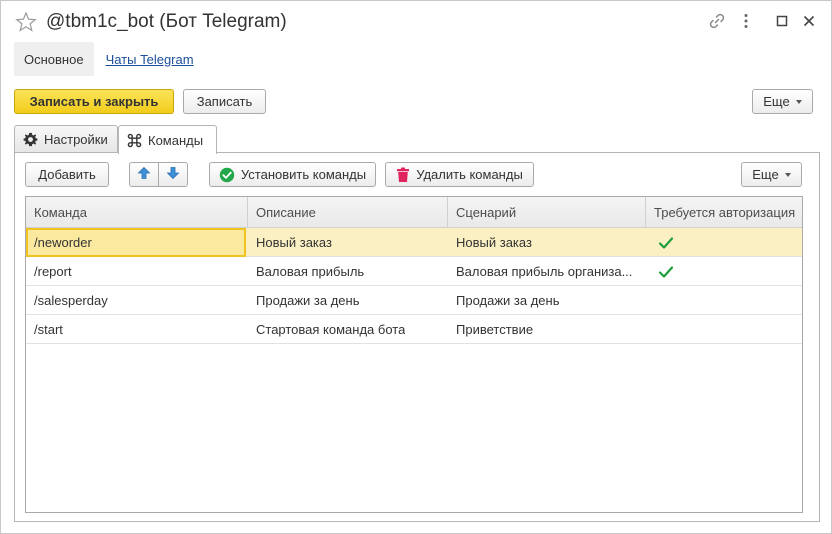 The width and height of the screenshot is (832, 534). I want to click on cell-command-text: /start, so click(48, 329).